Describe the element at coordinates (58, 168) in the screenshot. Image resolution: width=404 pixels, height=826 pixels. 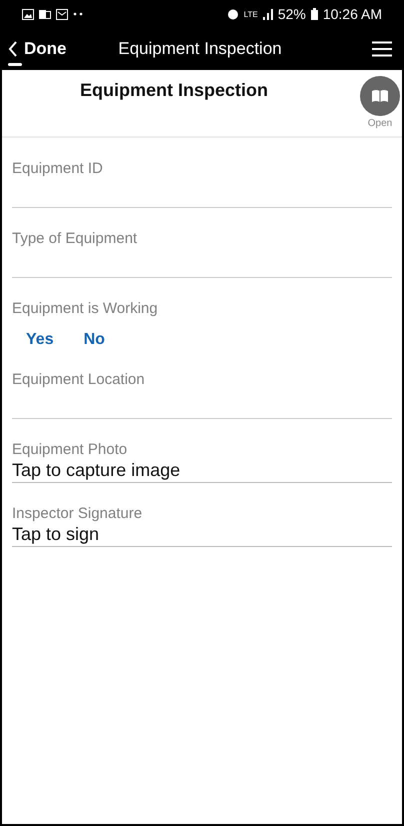
I see `field-label: Equipment ID` at that location.